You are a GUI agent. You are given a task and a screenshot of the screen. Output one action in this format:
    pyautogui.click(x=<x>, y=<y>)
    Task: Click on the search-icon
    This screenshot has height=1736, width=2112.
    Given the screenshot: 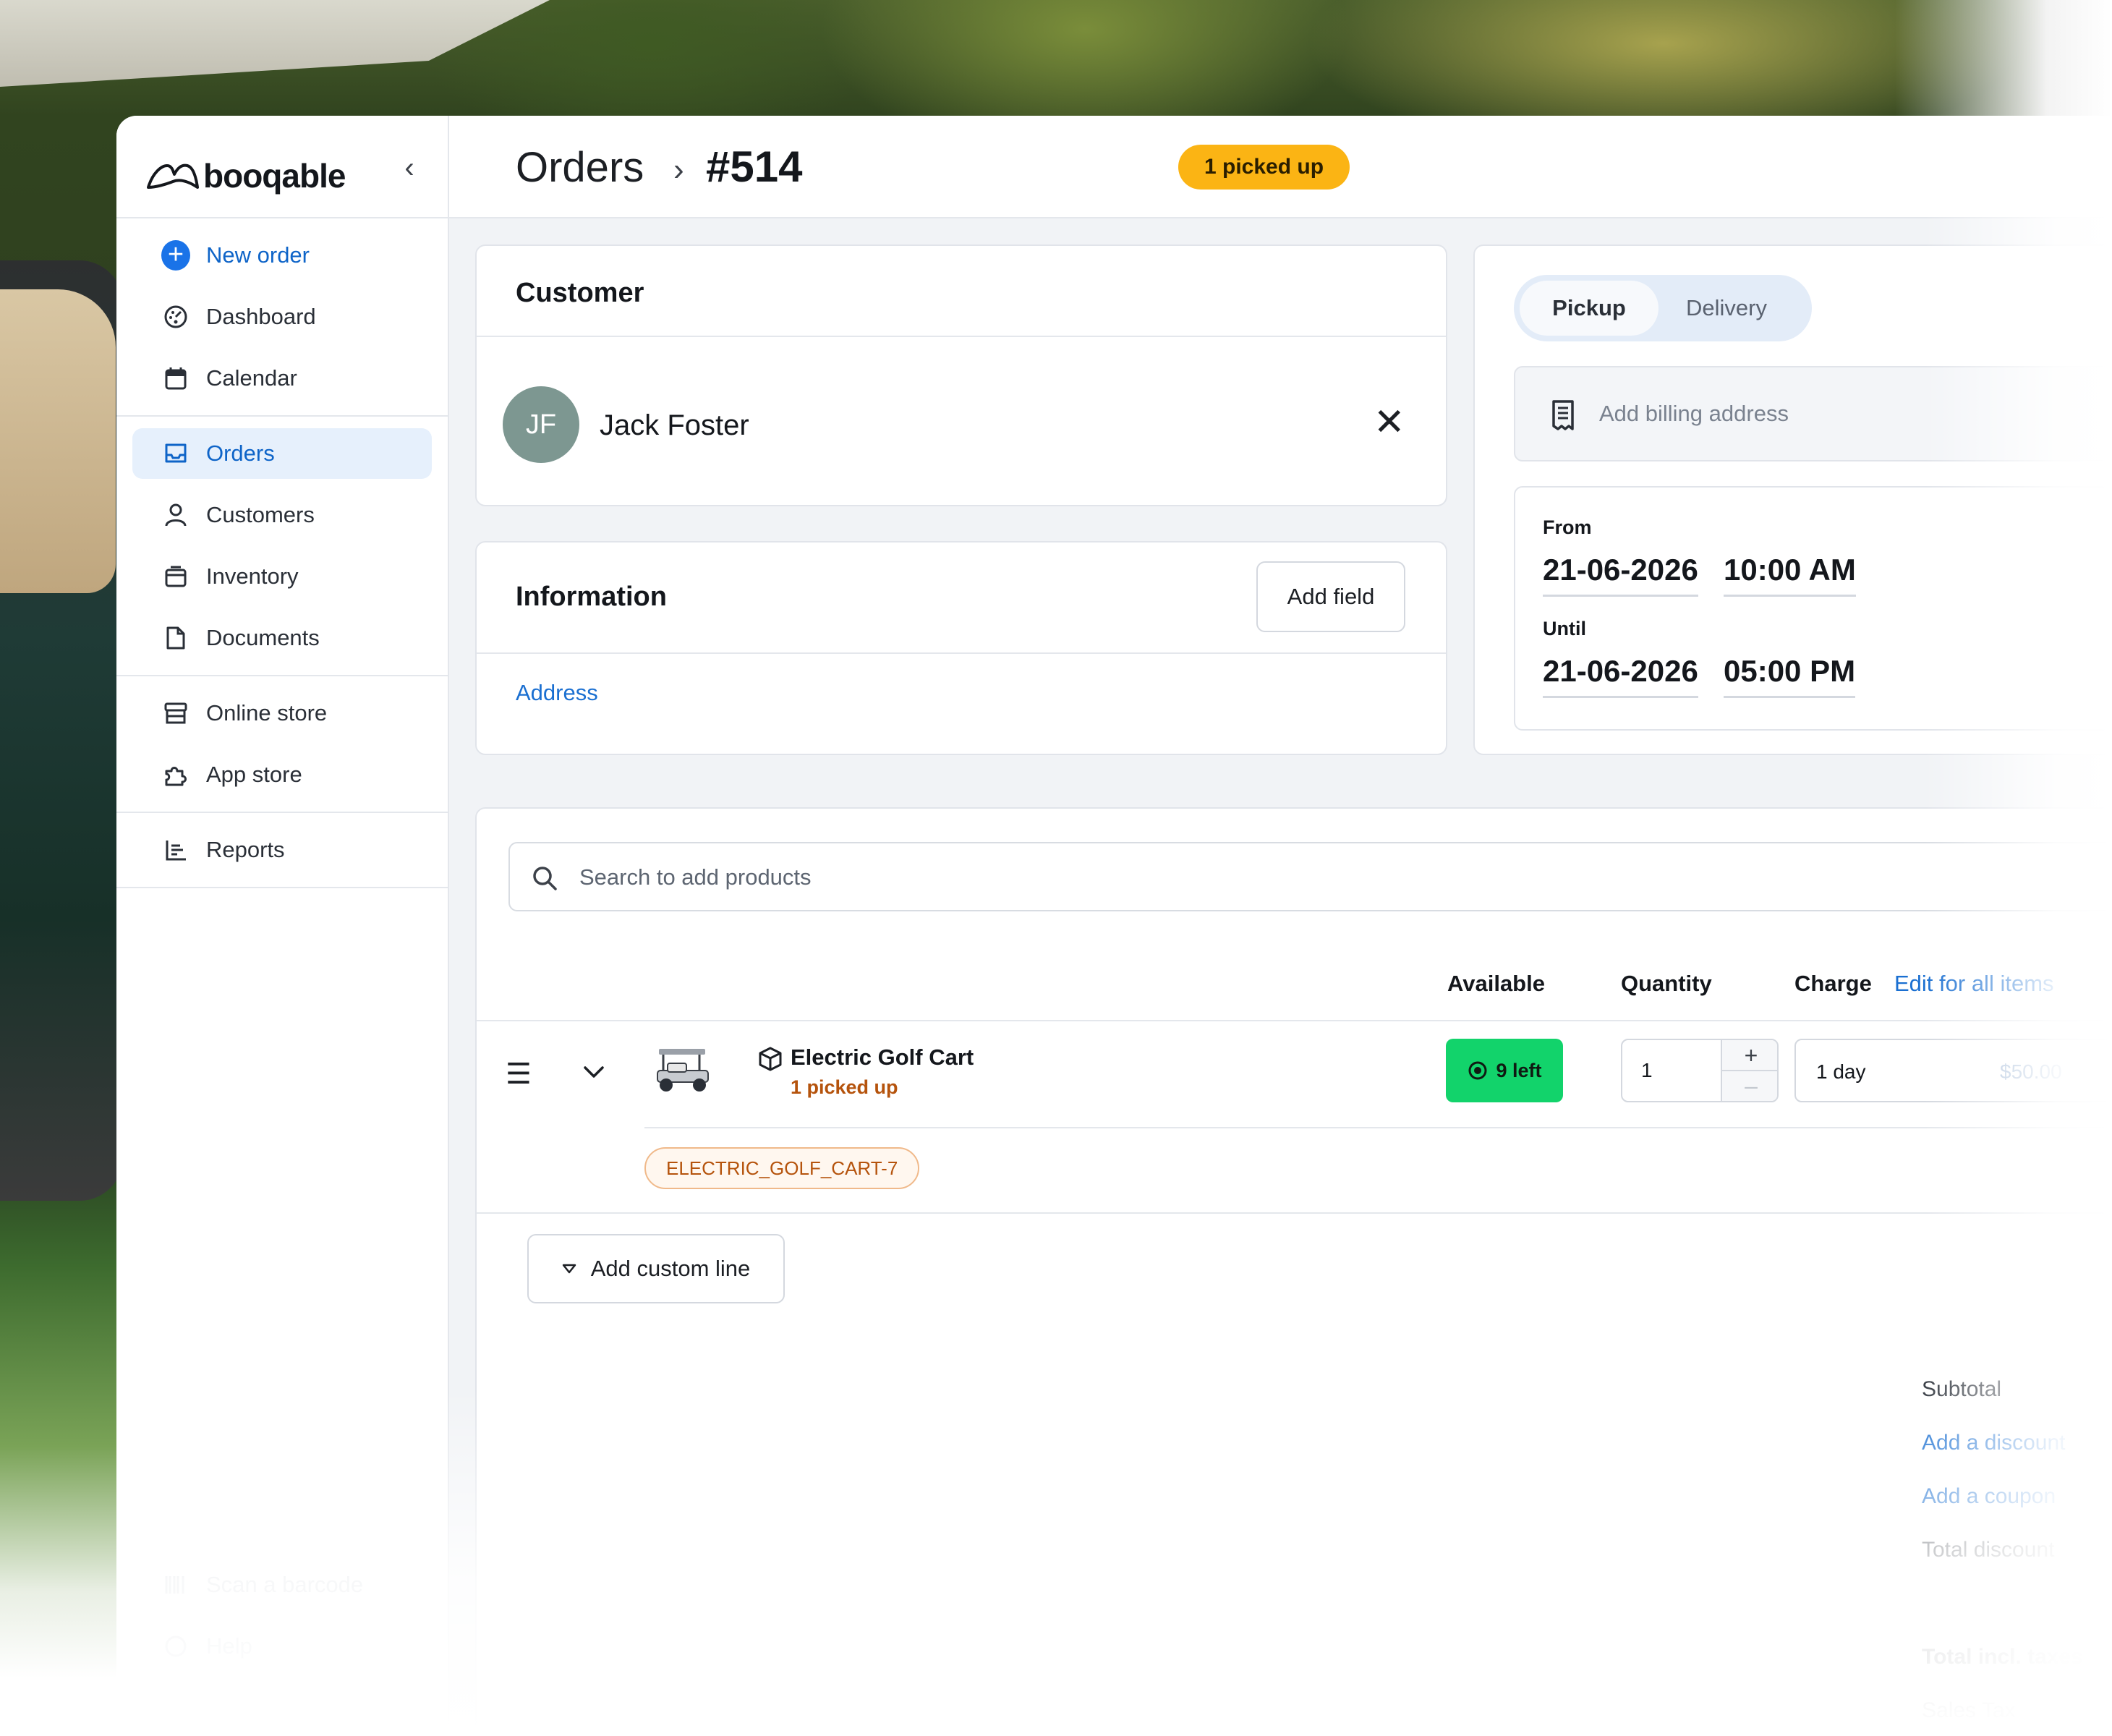 What is the action you would take?
    pyautogui.click(x=545, y=878)
    